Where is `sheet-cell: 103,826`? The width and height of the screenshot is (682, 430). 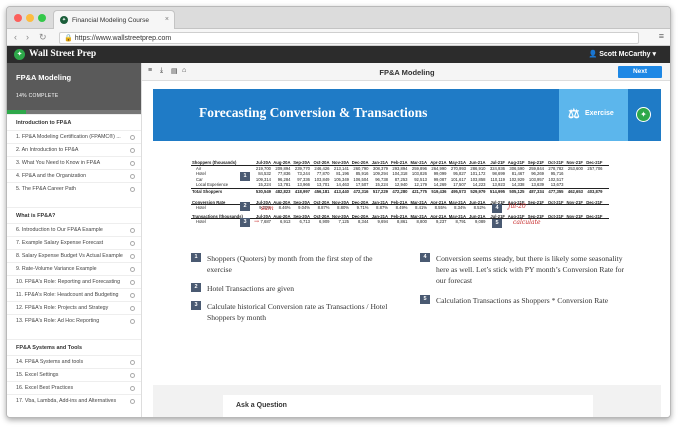 sheet-cell: 103,826 is located at coordinates (419, 174).